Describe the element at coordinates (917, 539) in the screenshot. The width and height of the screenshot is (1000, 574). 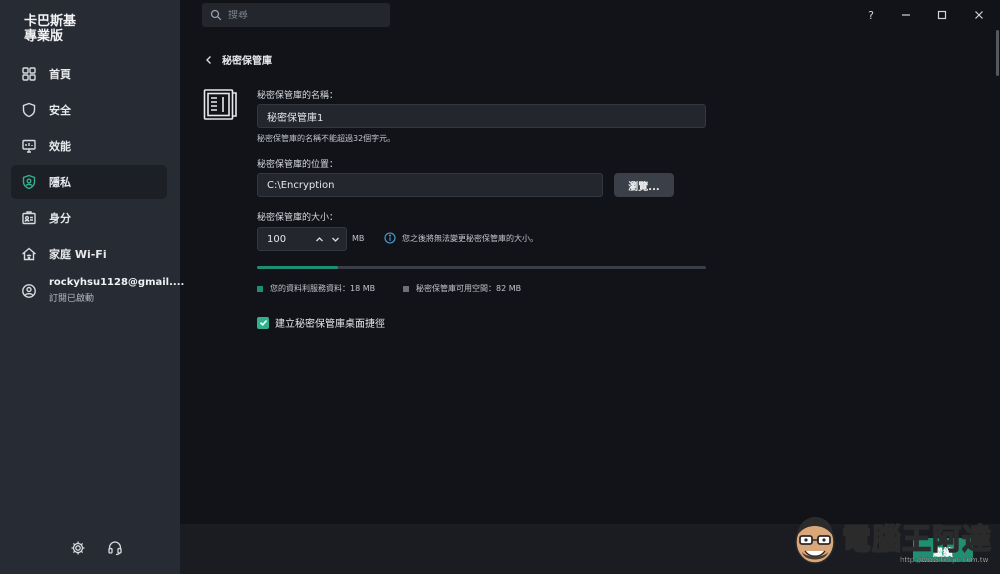
I see `watermark-title: 電腦王阿達` at that location.